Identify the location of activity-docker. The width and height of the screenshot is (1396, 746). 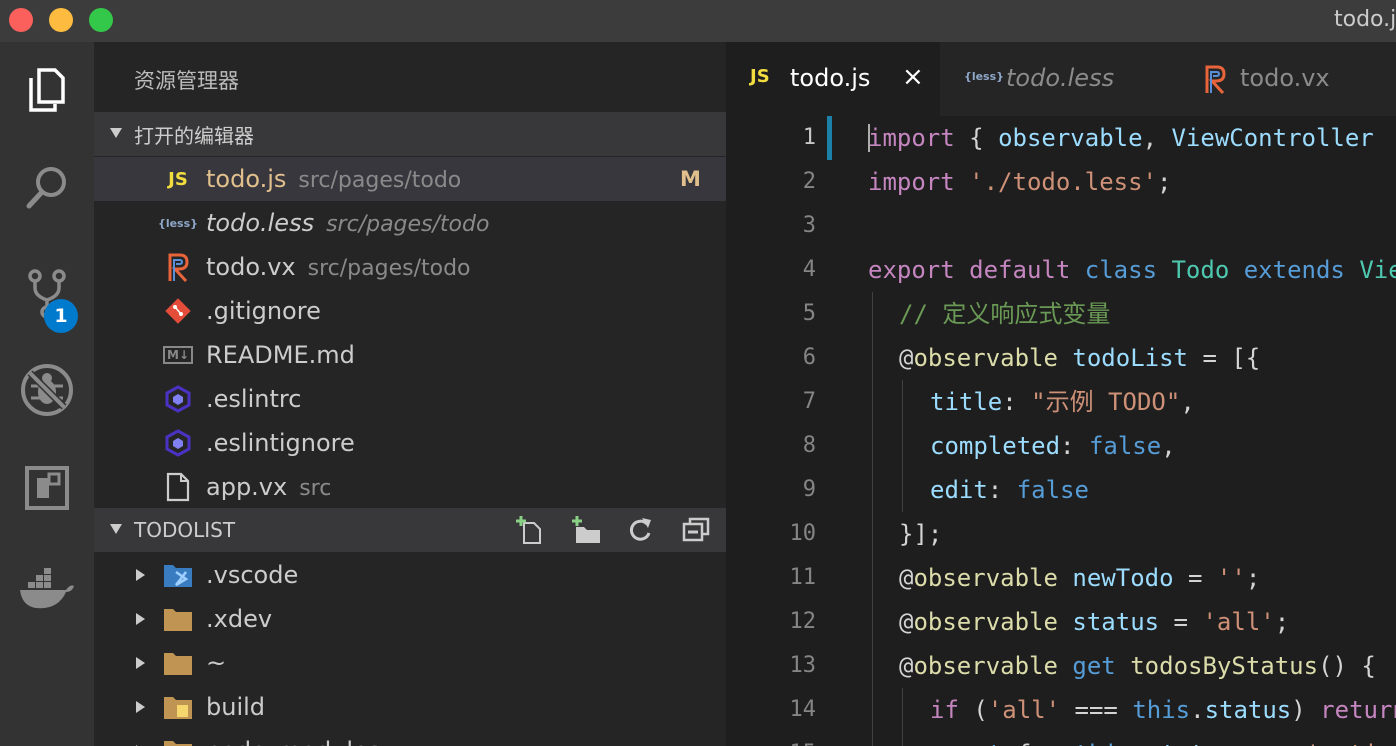
(47, 592).